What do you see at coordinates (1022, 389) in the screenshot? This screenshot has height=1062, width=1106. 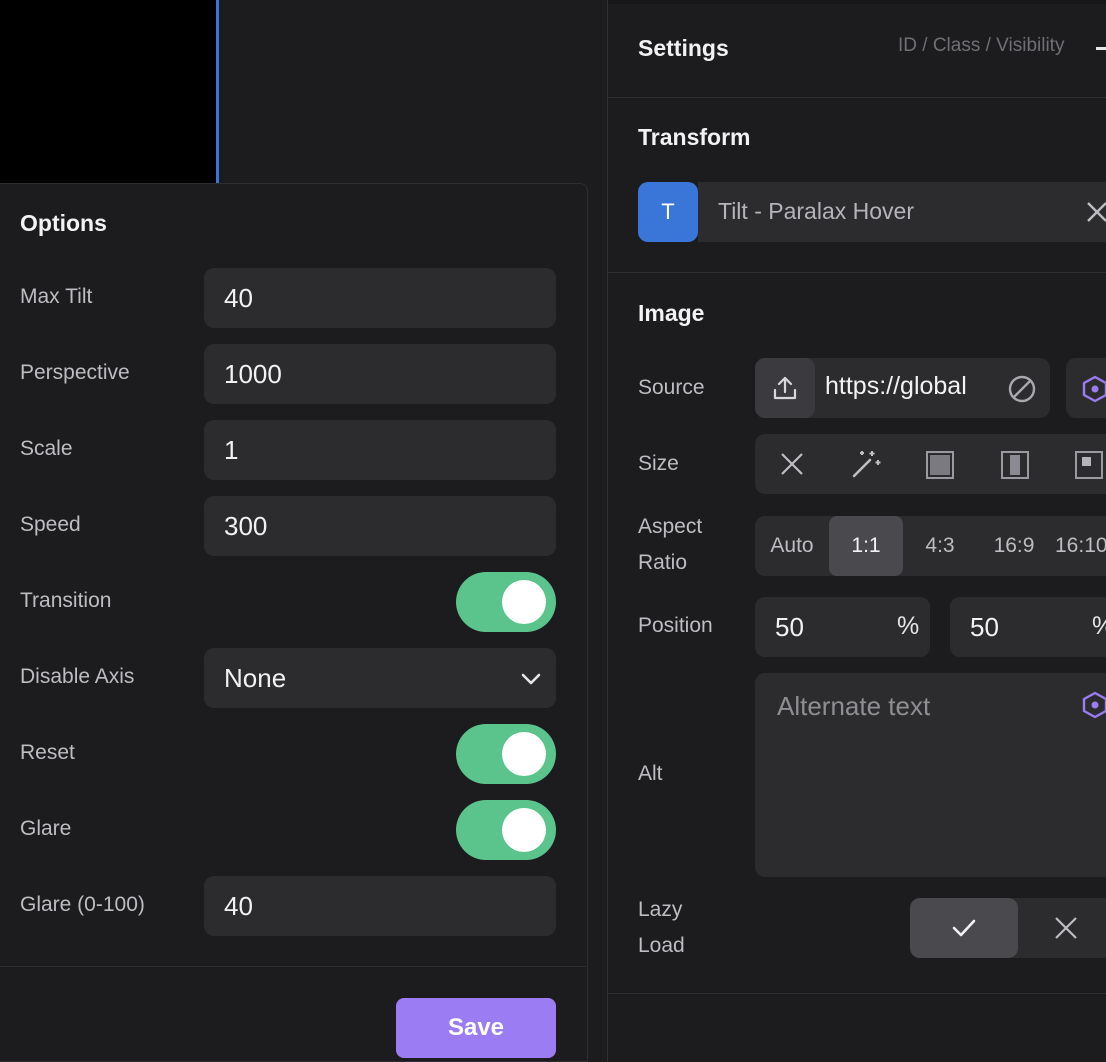 I see `clear-source-icon` at bounding box center [1022, 389].